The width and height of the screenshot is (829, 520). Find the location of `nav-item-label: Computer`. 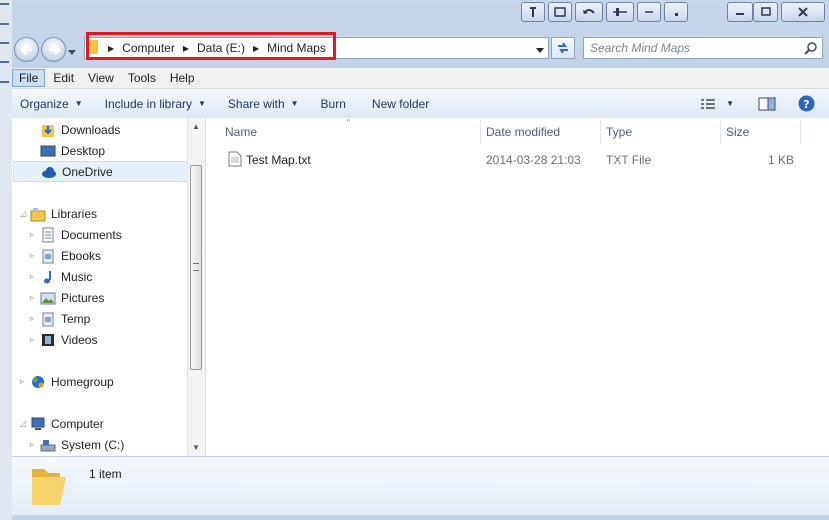

nav-item-label: Computer is located at coordinates (77, 423).